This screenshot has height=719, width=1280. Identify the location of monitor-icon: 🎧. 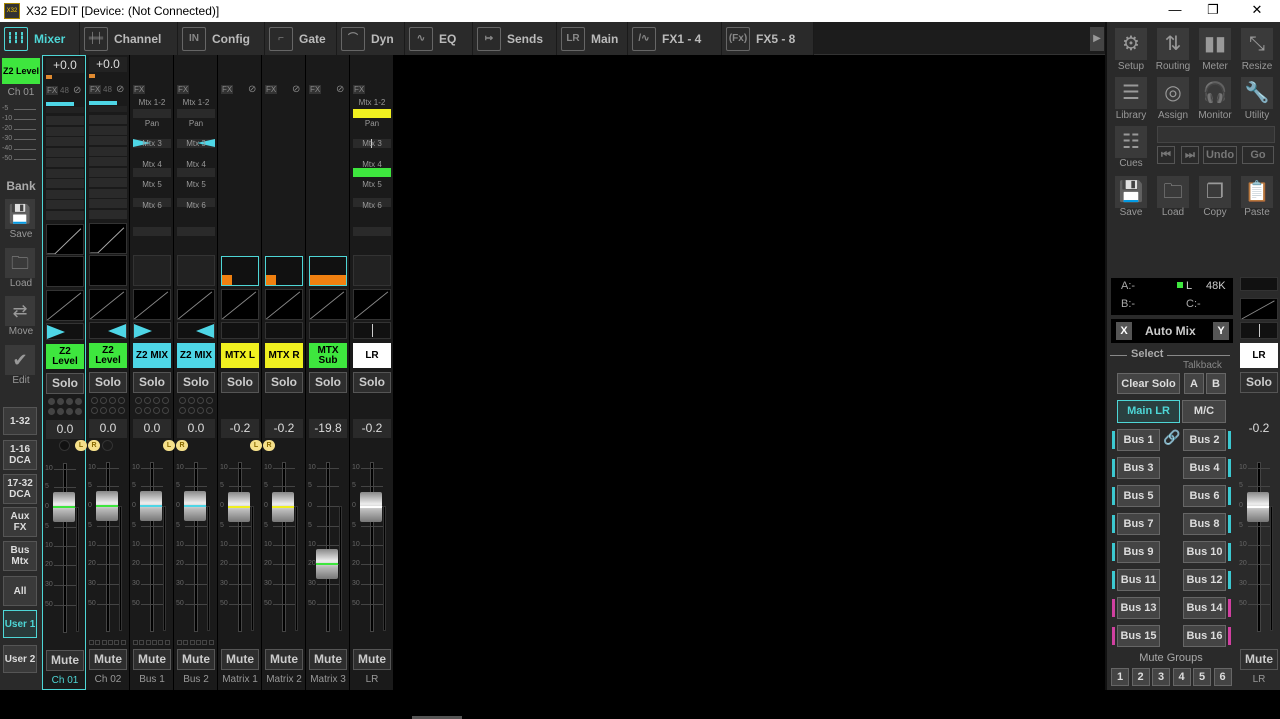
(1215, 93).